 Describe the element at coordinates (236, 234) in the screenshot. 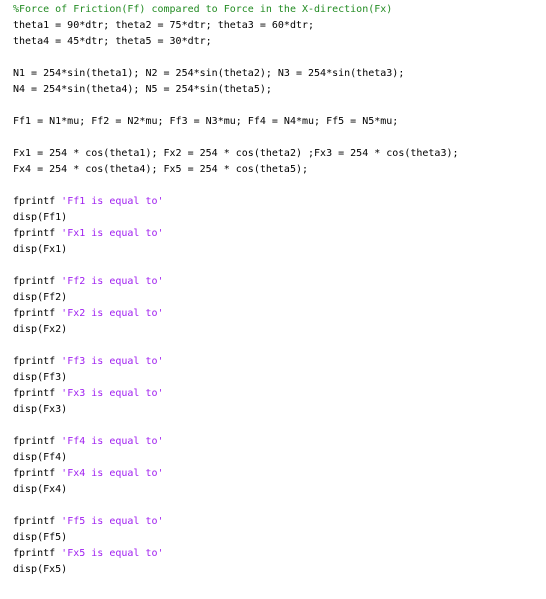

I see `code-line: fprintf 'Fx1 is equal to'` at that location.